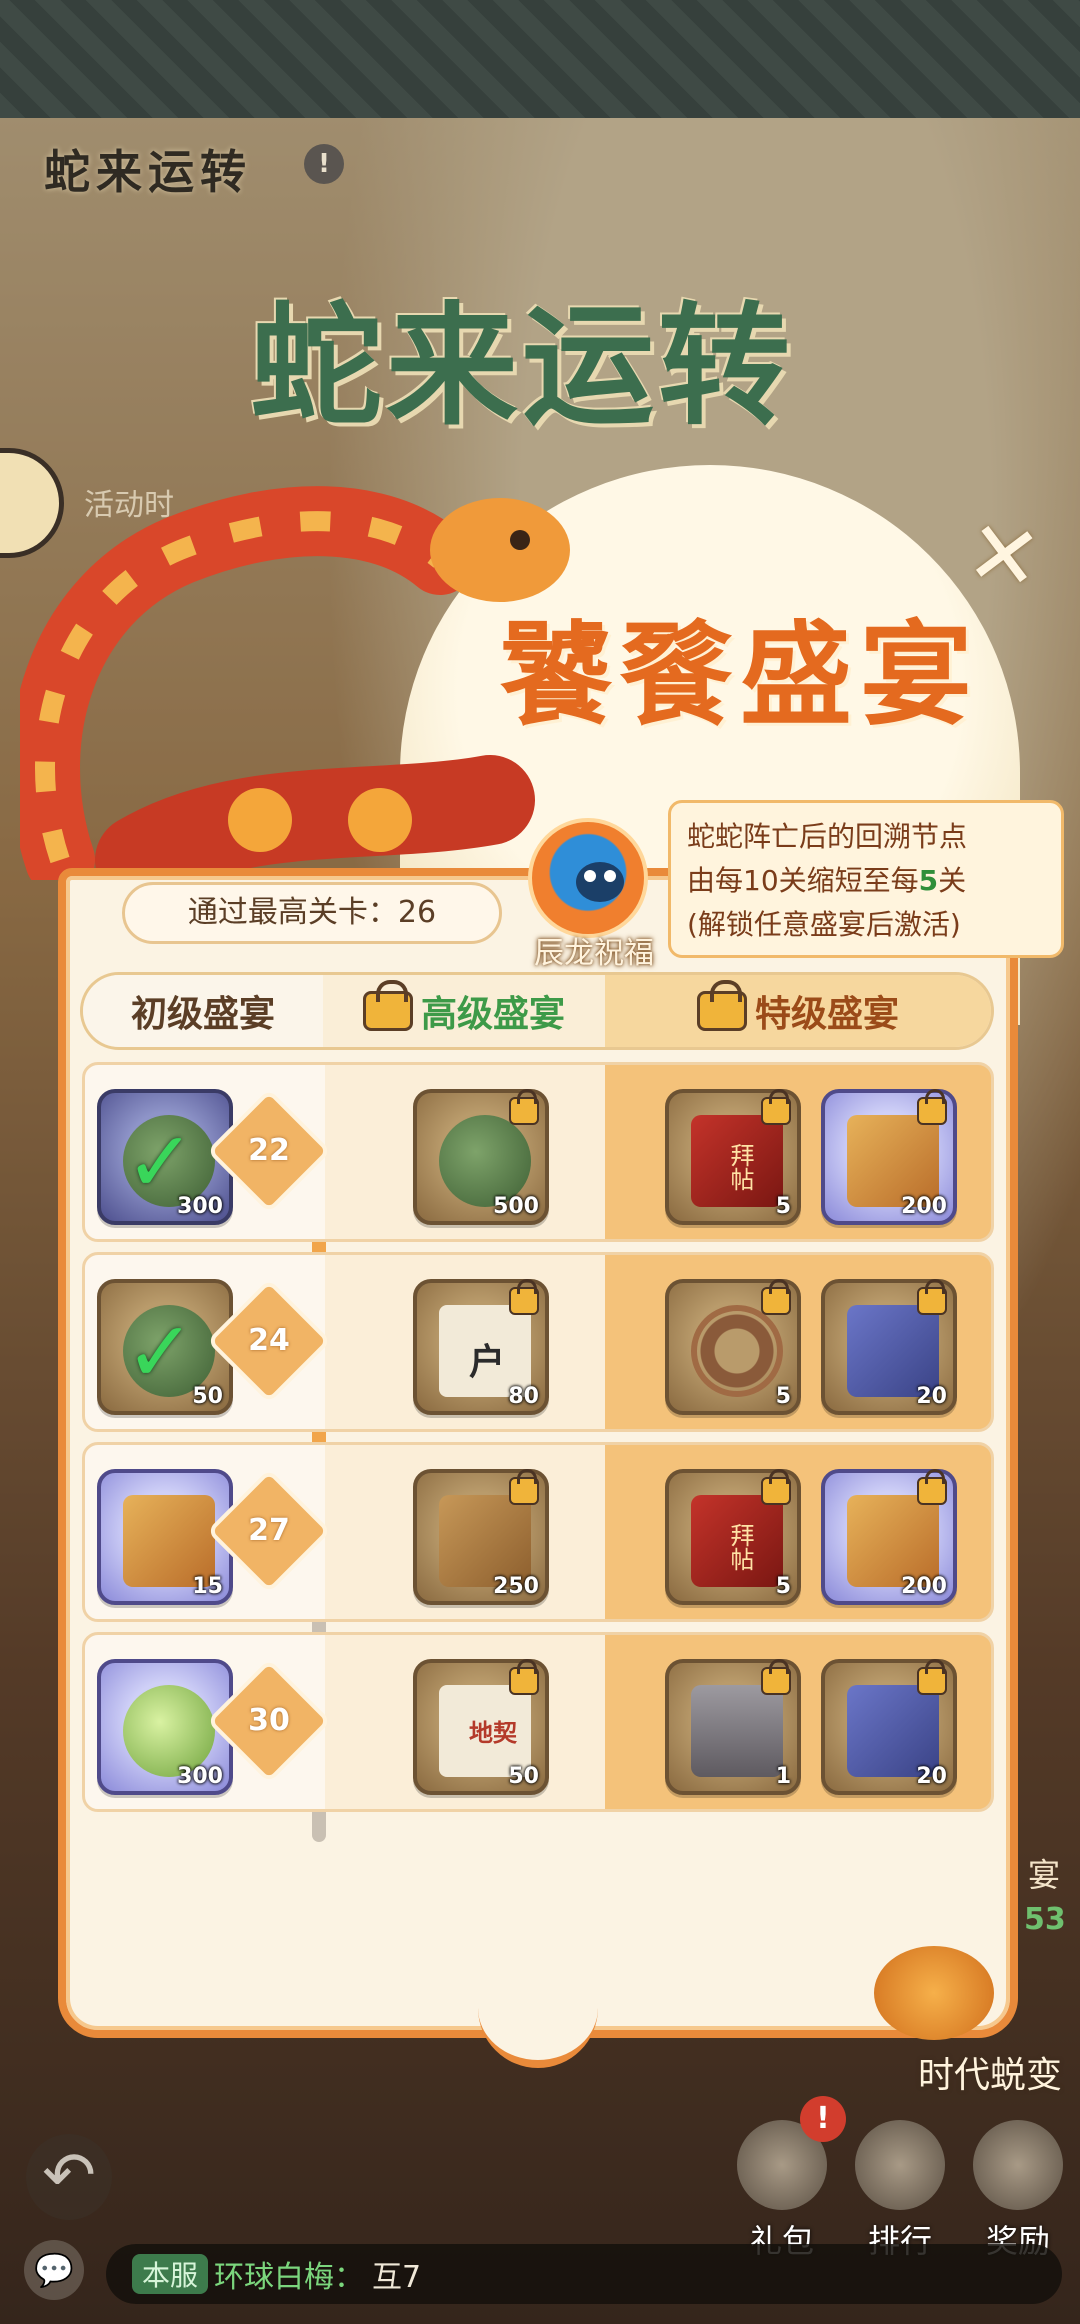 Image resolution: width=1080 pixels, height=2324 pixels. What do you see at coordinates (207, 1586) in the screenshot?
I see `item-count: 15` at bounding box center [207, 1586].